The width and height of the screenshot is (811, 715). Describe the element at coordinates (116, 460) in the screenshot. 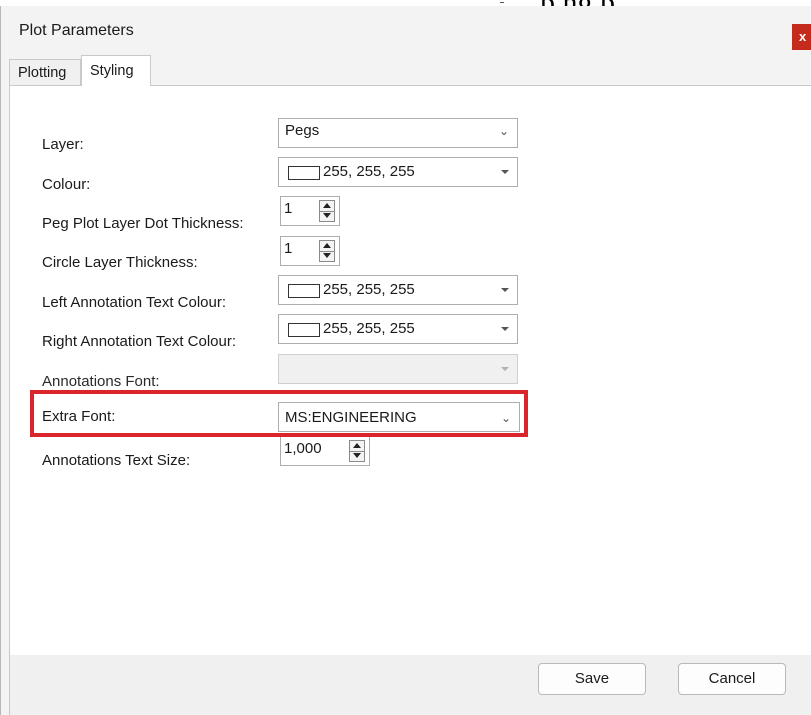

I see `annotations-text-size-label: Annotations Text Size:` at that location.